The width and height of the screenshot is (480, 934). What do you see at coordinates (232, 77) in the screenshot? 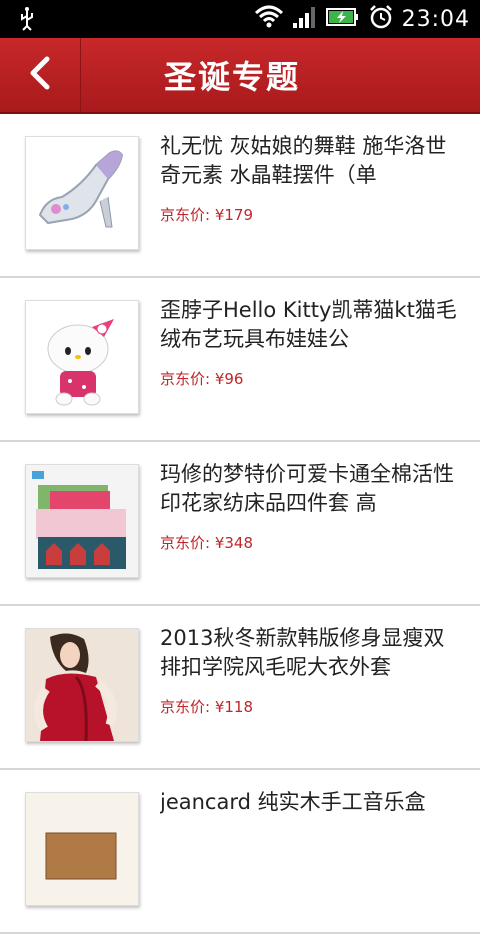
I see `page-title: 圣诞专题` at bounding box center [232, 77].